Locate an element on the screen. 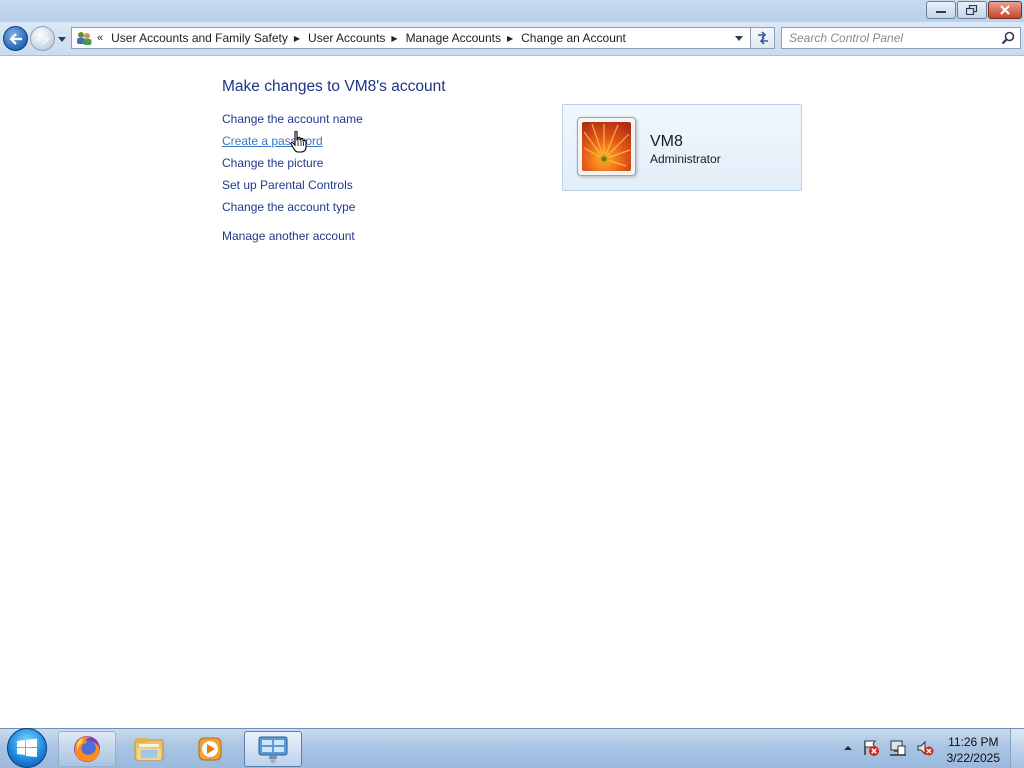  account-card: VM8 Administrator is located at coordinates (682, 147).